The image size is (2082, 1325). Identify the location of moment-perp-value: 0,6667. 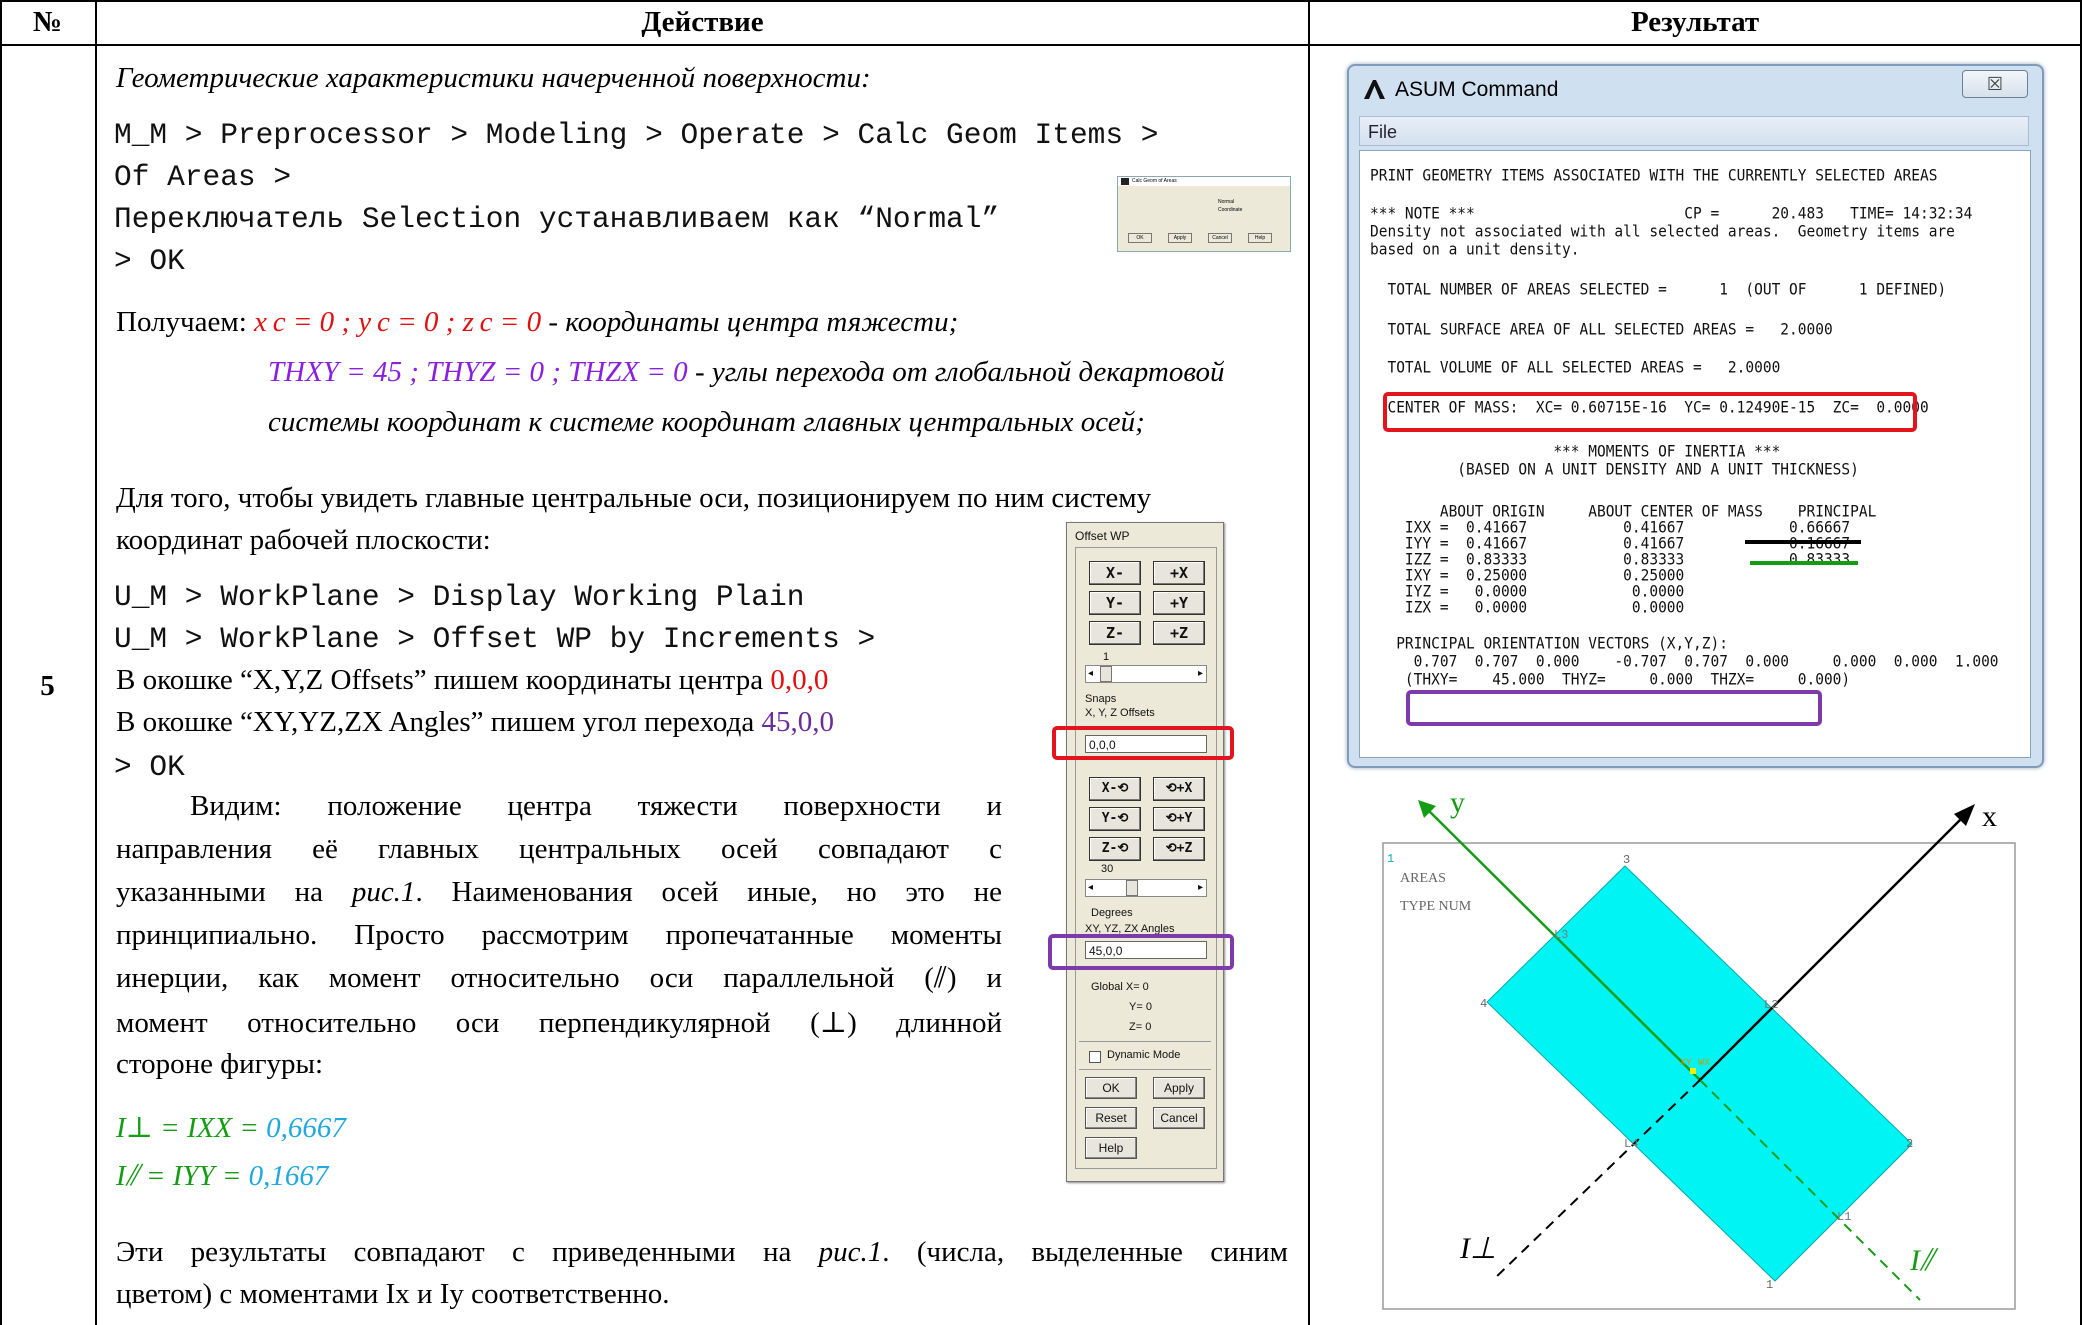
(306, 1128).